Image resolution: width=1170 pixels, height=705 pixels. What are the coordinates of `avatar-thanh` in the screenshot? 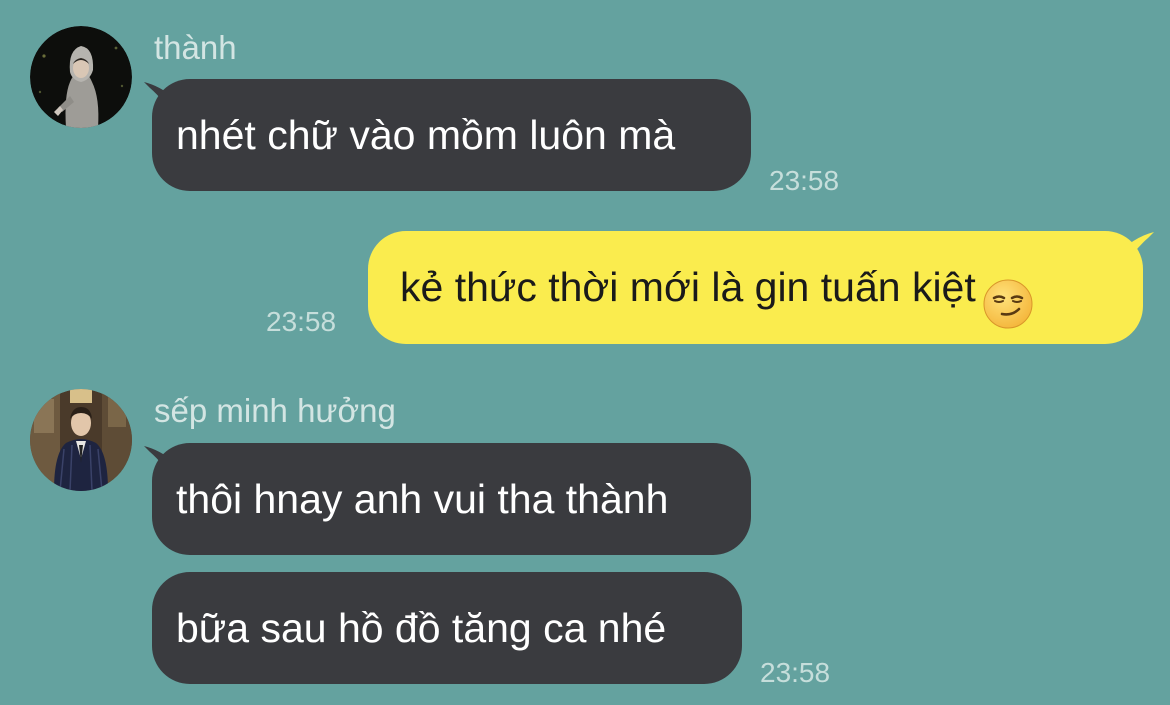 It's located at (81, 77).